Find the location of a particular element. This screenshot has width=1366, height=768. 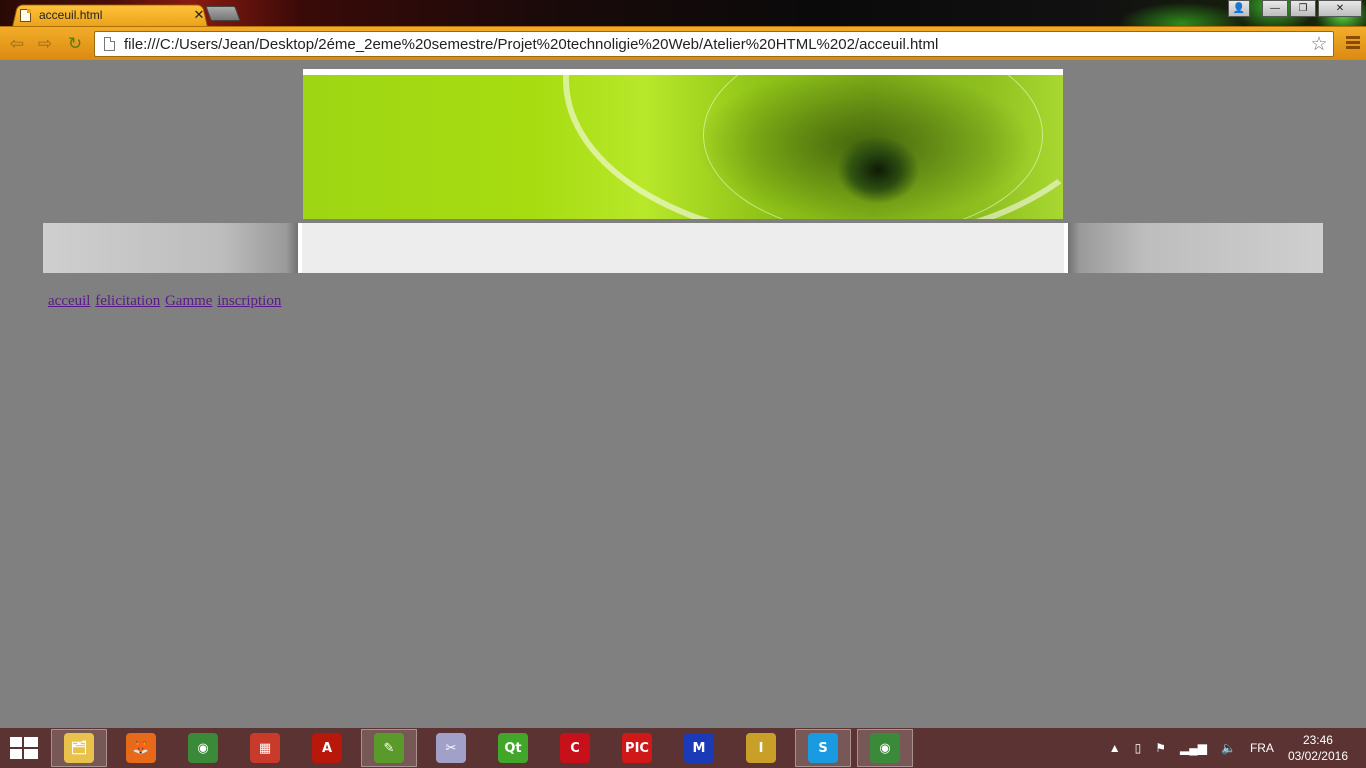

page-favicon-icon is located at coordinates (25, 15).